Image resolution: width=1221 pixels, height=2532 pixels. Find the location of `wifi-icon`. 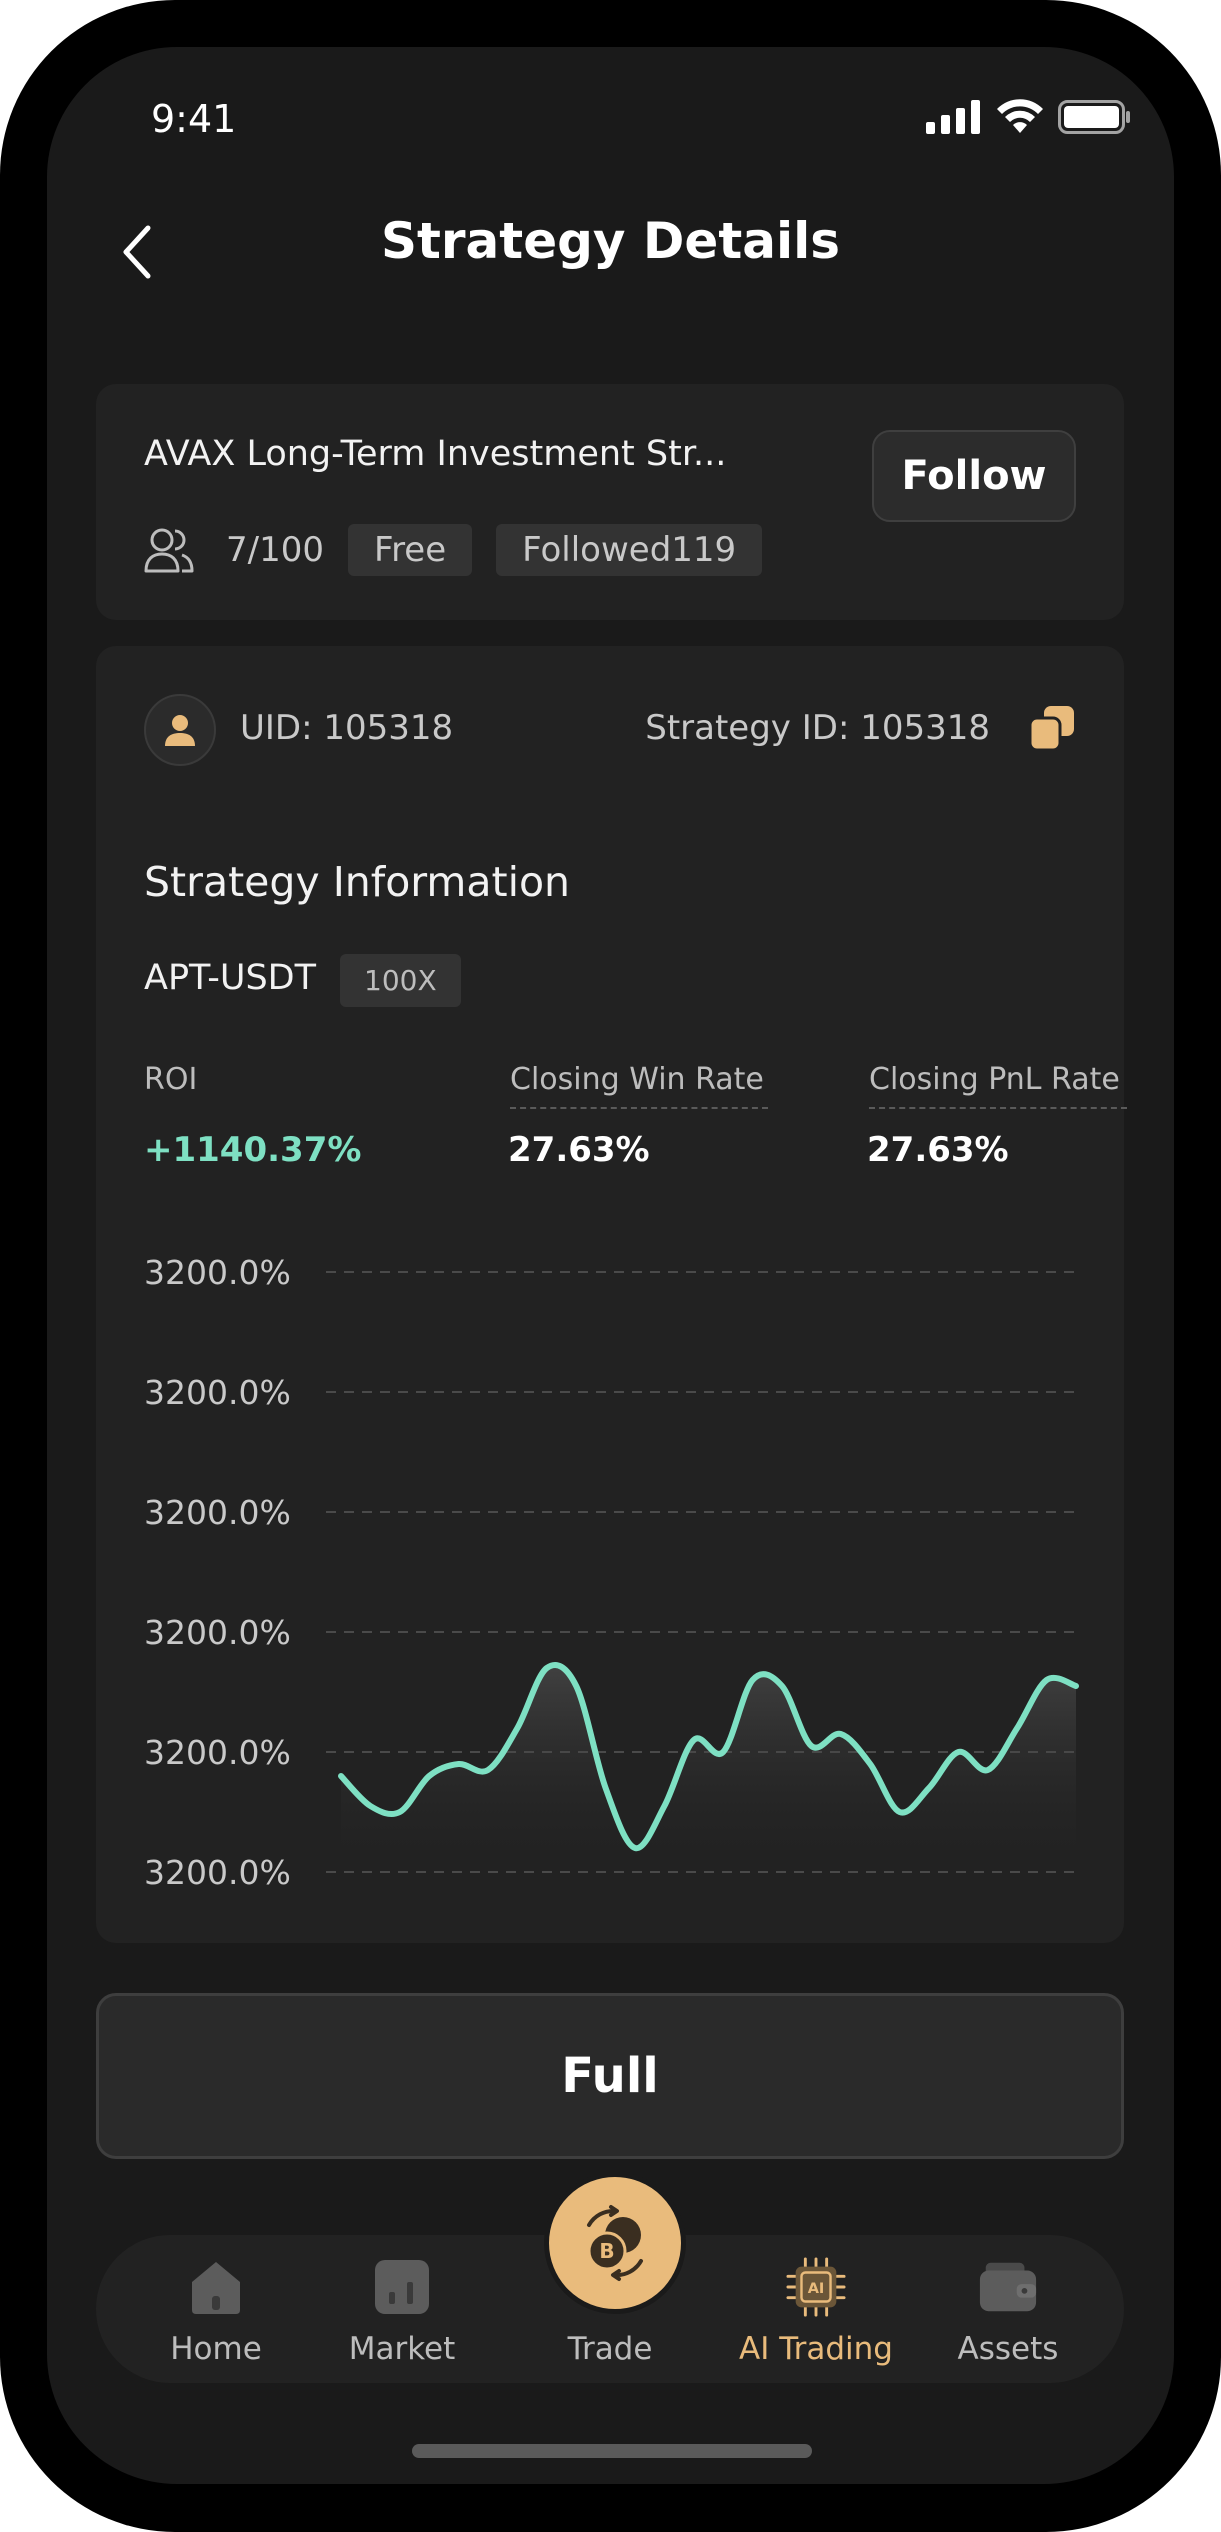

wifi-icon is located at coordinates (1020, 116).